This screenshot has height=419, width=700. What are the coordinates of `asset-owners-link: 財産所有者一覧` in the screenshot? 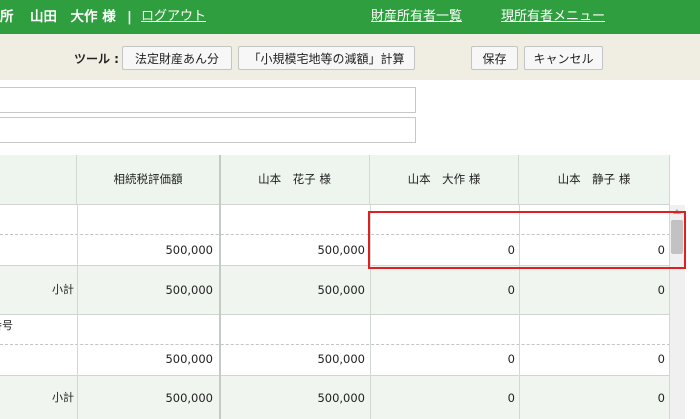 It's located at (416, 17).